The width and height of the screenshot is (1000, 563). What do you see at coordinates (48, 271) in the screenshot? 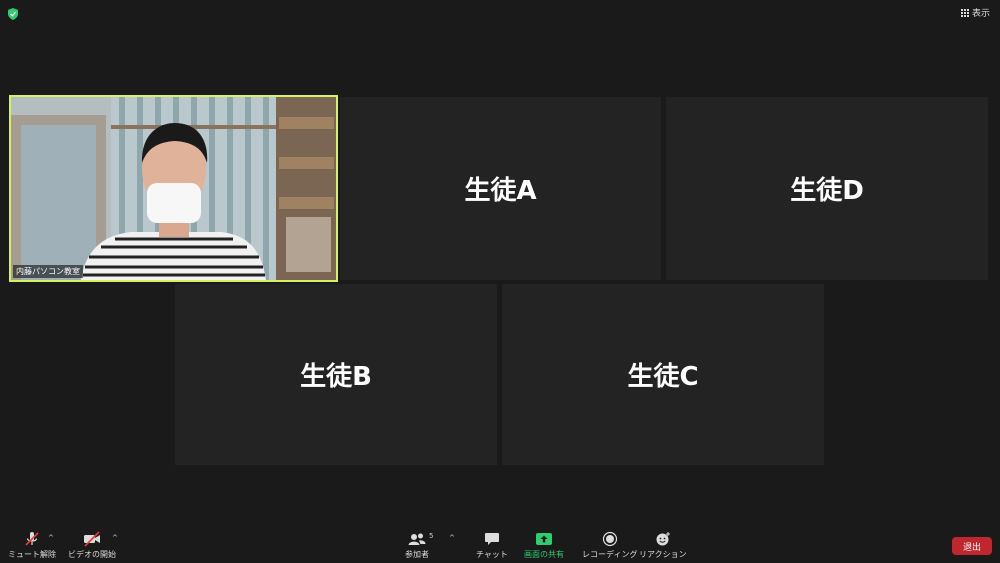
I see `participant-name-label: 内藤パソコン教室` at bounding box center [48, 271].